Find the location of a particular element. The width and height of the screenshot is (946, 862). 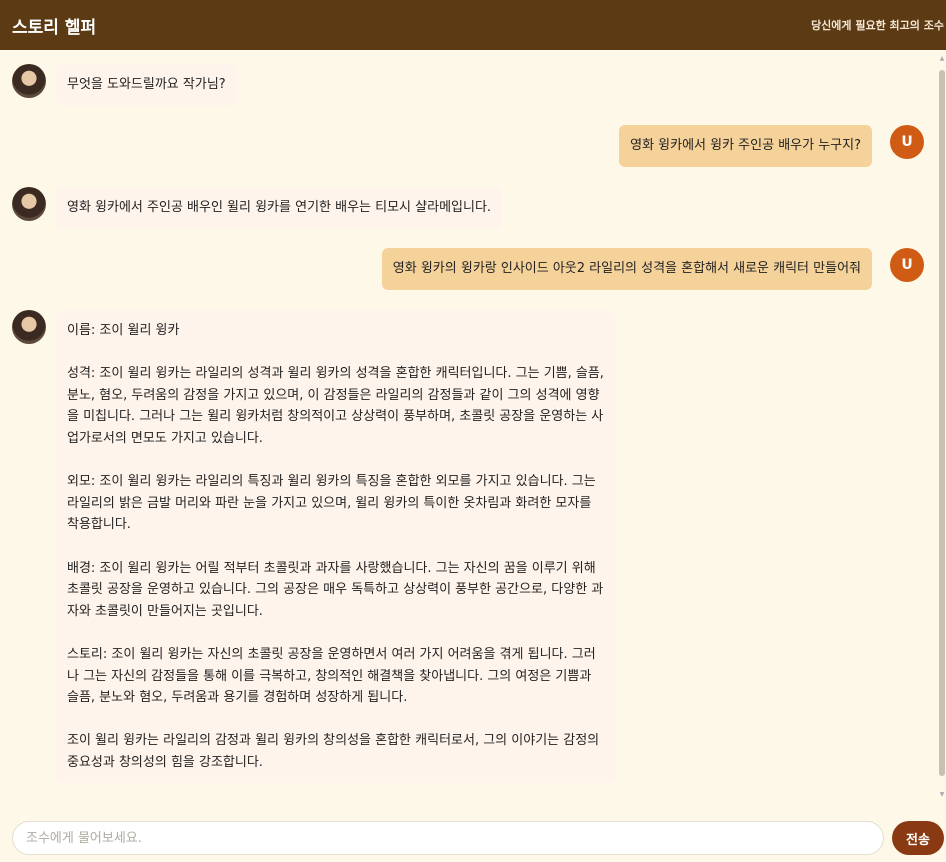

input-bar: 전송 is located at coordinates (473, 837).